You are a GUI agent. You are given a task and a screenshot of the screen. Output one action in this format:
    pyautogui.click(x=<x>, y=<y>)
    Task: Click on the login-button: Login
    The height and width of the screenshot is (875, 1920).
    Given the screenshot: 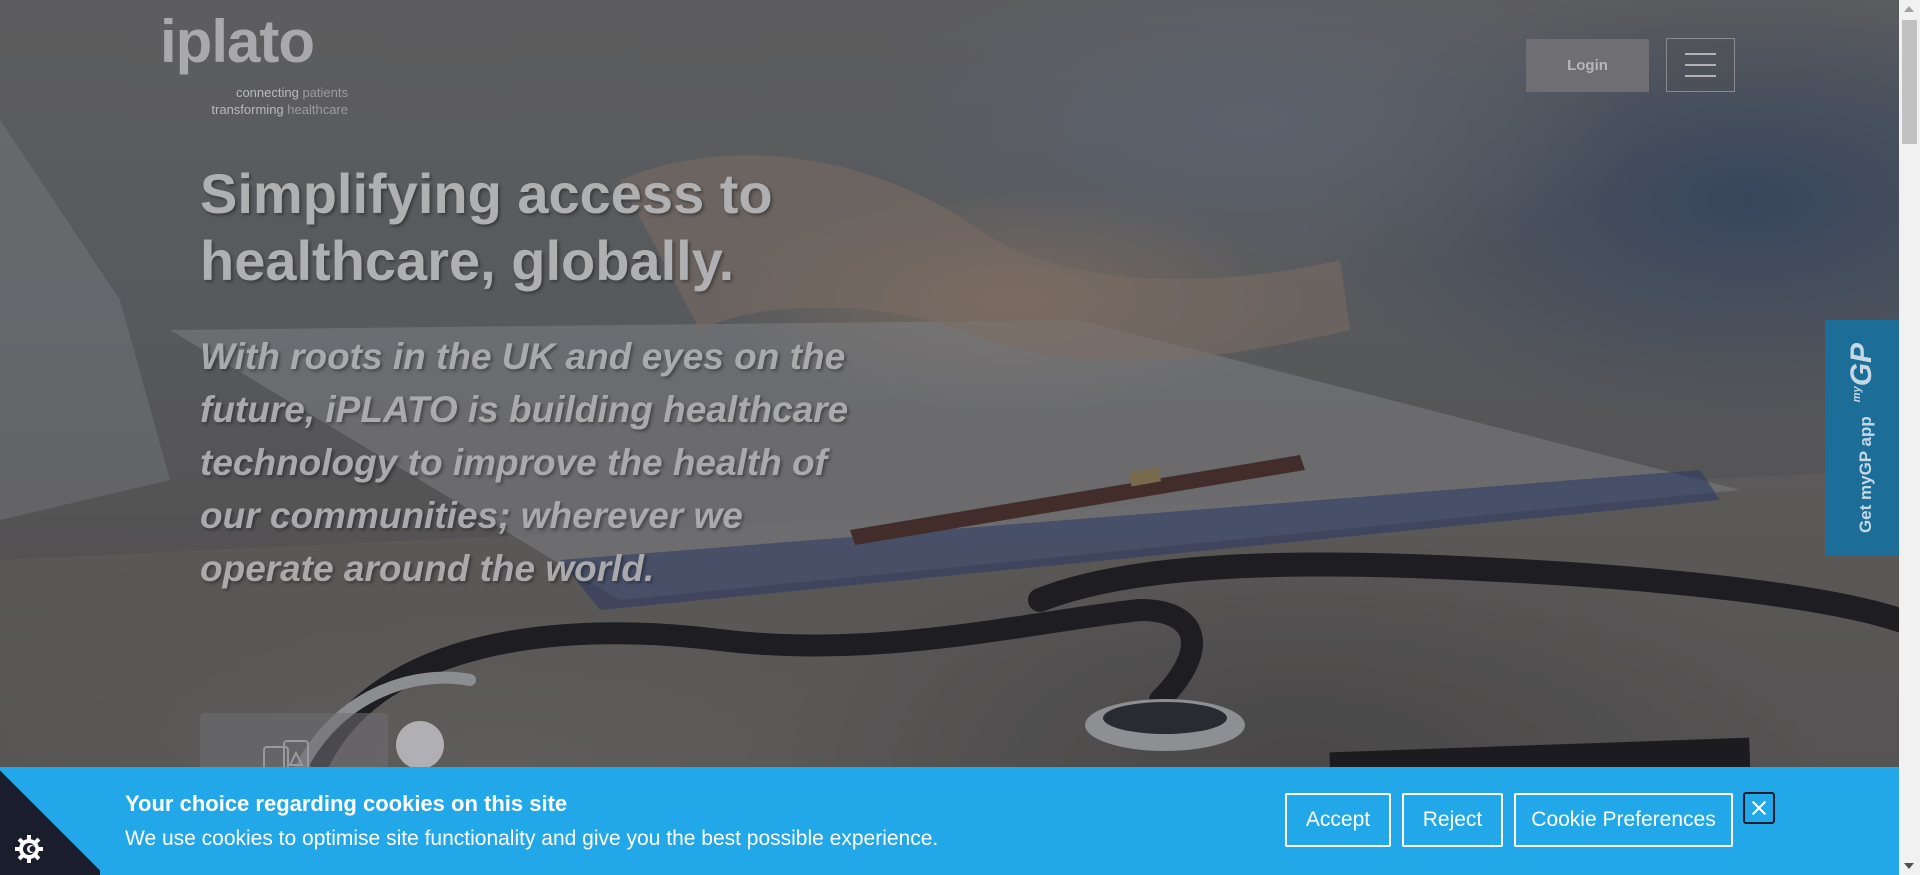 What is the action you would take?
    pyautogui.click(x=1587, y=65)
    